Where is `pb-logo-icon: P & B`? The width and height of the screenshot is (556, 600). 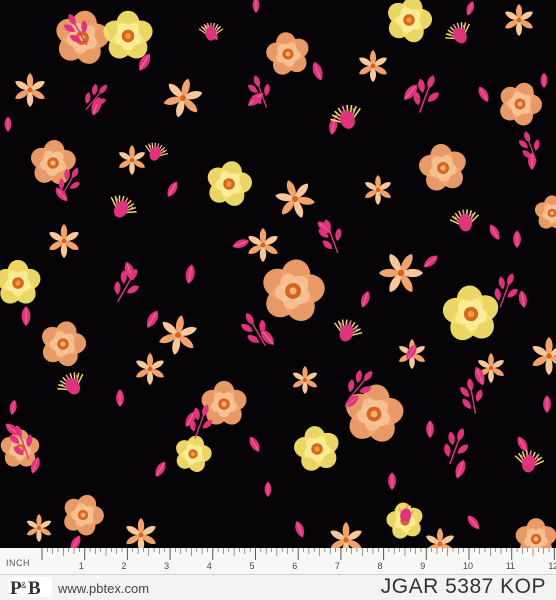
pb-logo-icon: P & B is located at coordinates (30, 587).